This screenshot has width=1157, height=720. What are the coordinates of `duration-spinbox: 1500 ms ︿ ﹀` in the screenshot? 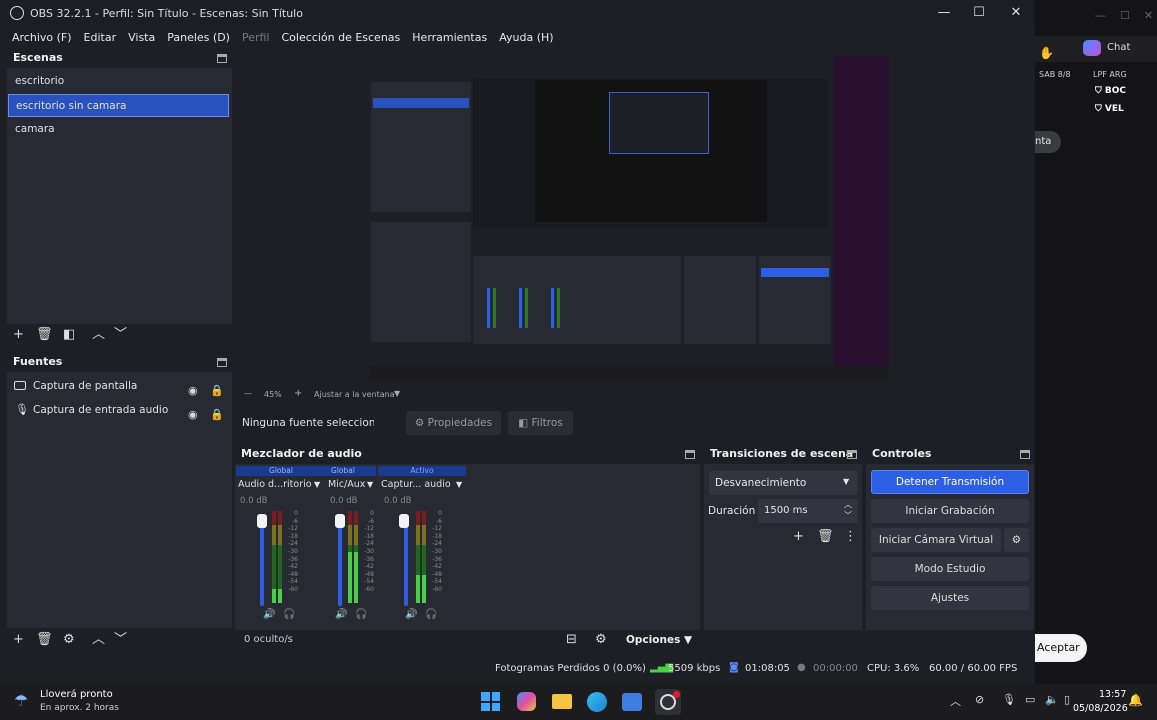 It's located at (808, 511).